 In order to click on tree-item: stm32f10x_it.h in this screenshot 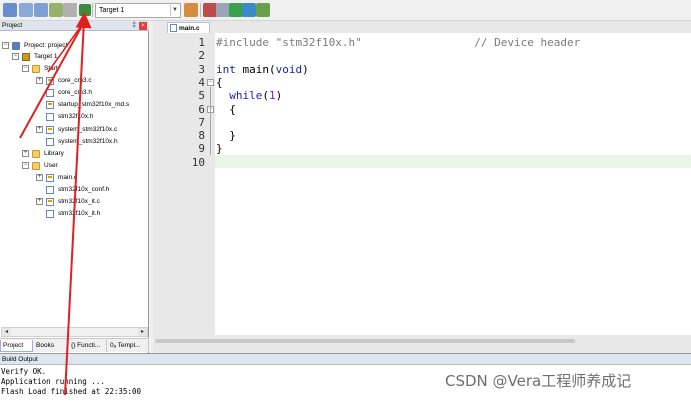, I will do `click(74, 213)`.